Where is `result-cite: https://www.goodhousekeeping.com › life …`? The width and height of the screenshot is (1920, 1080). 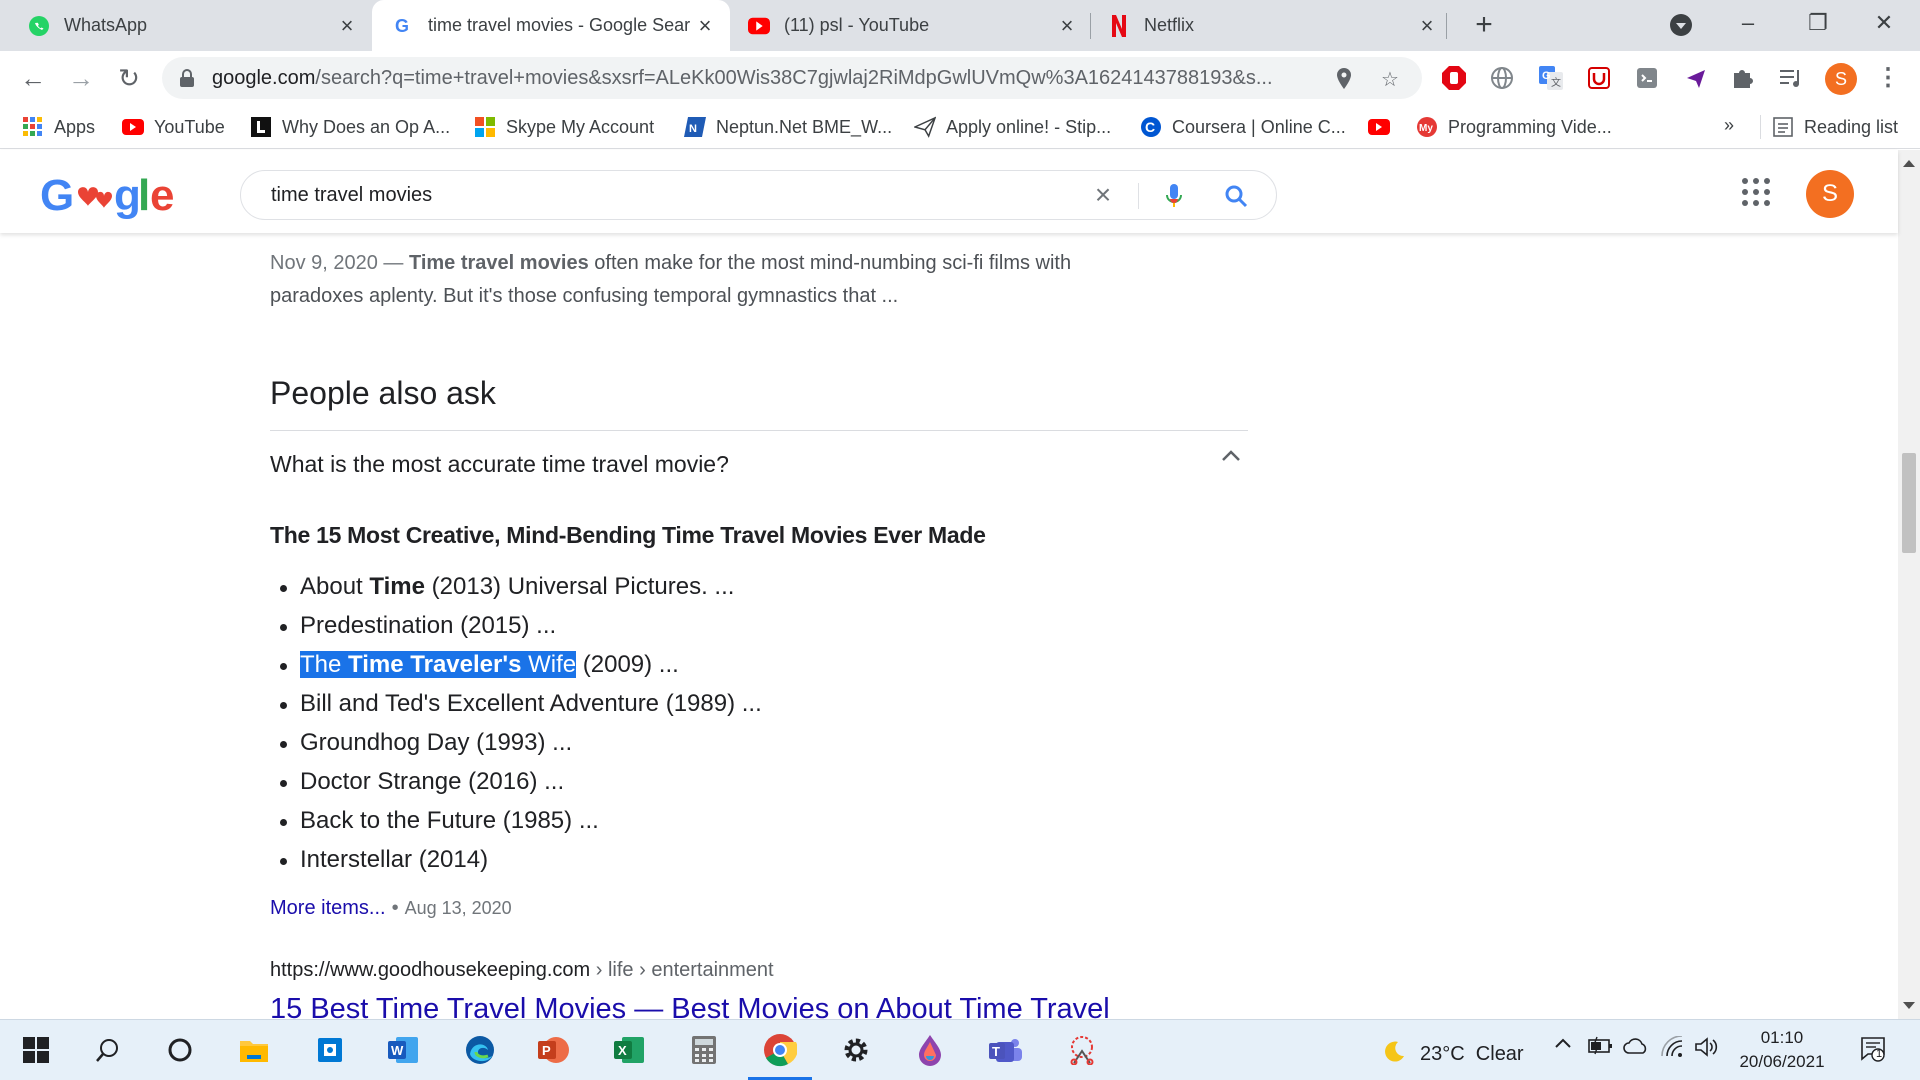 result-cite: https://www.goodhousekeeping.com › life … is located at coordinates (522, 970).